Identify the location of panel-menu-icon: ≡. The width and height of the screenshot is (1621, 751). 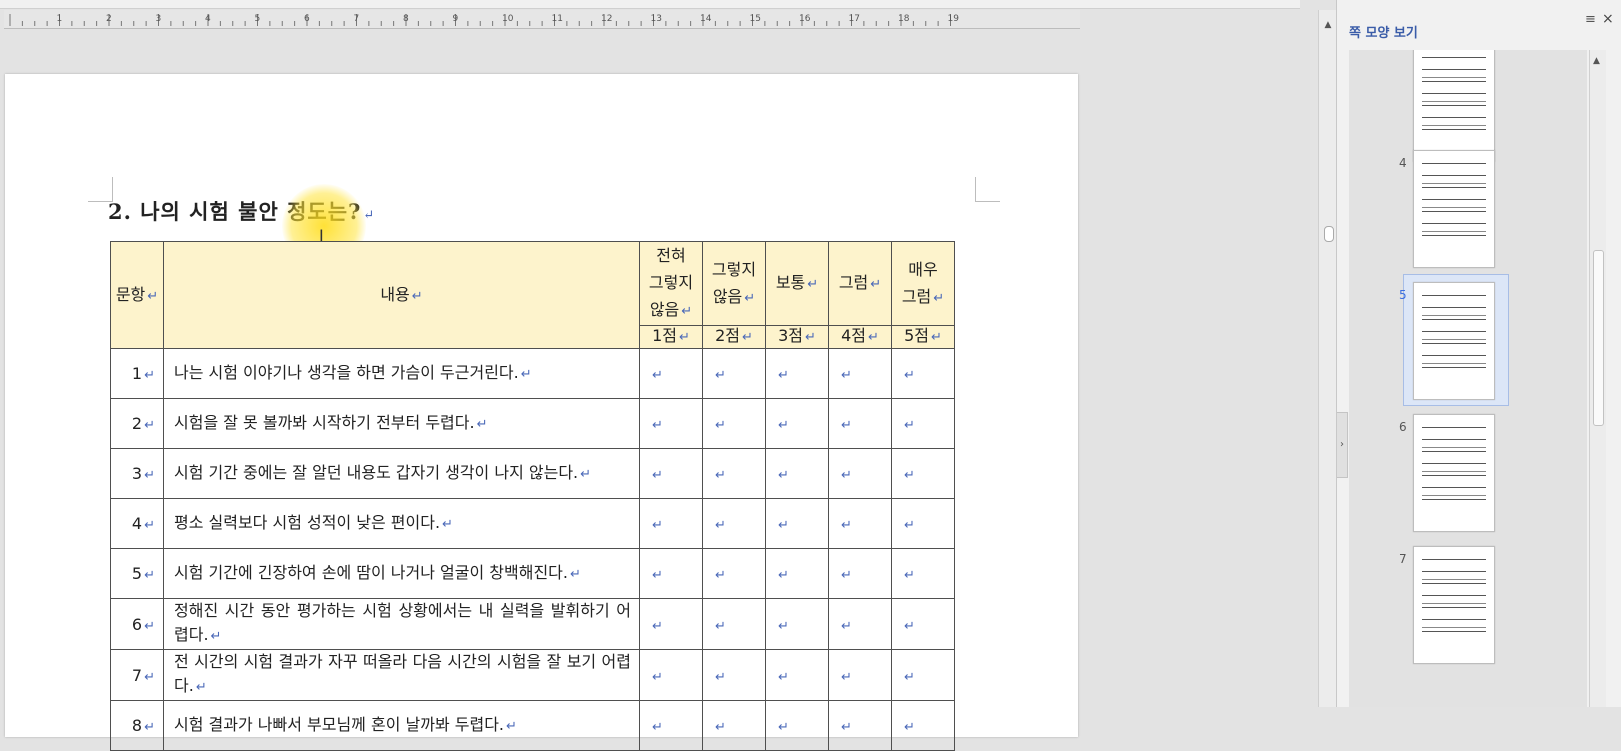
(1590, 19).